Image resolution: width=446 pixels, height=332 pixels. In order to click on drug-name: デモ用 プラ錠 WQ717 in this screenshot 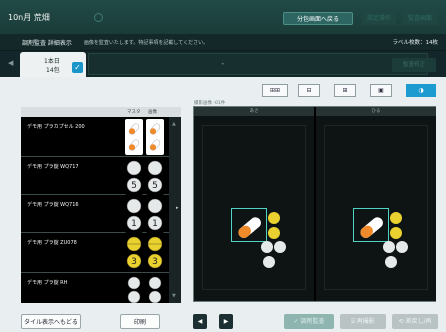, I will do `click(53, 167)`.